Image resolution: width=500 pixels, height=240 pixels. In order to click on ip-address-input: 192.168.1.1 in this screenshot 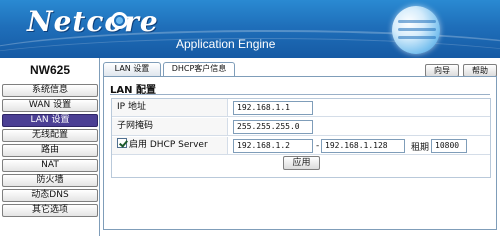, I will do `click(273, 108)`.